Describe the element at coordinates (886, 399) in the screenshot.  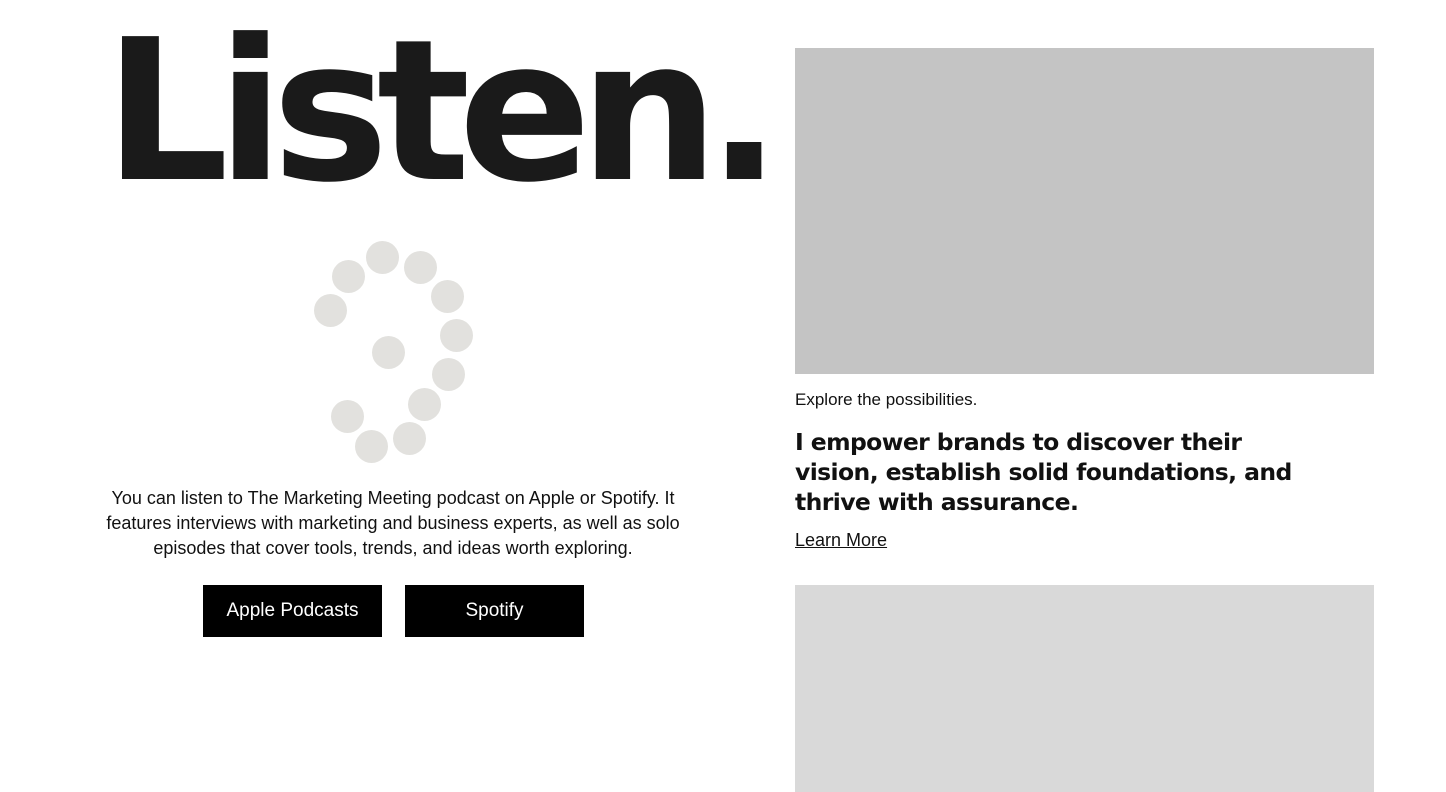
I see `feature-eyebrow: Explore the possibilities.` at that location.